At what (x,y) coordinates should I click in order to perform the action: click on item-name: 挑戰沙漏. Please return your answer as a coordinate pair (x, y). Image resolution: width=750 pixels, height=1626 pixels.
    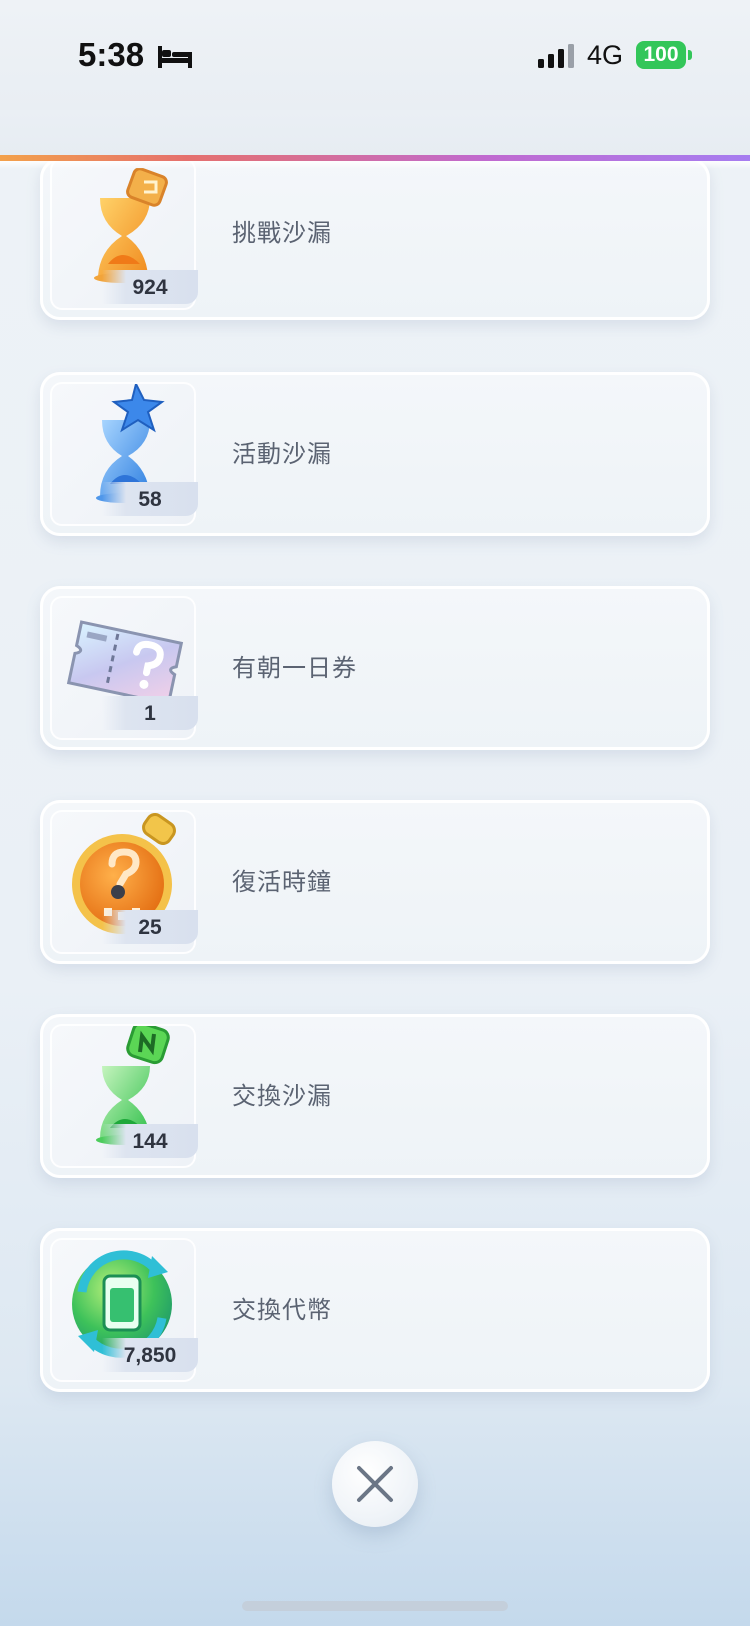
    Looking at the image, I should click on (282, 233).